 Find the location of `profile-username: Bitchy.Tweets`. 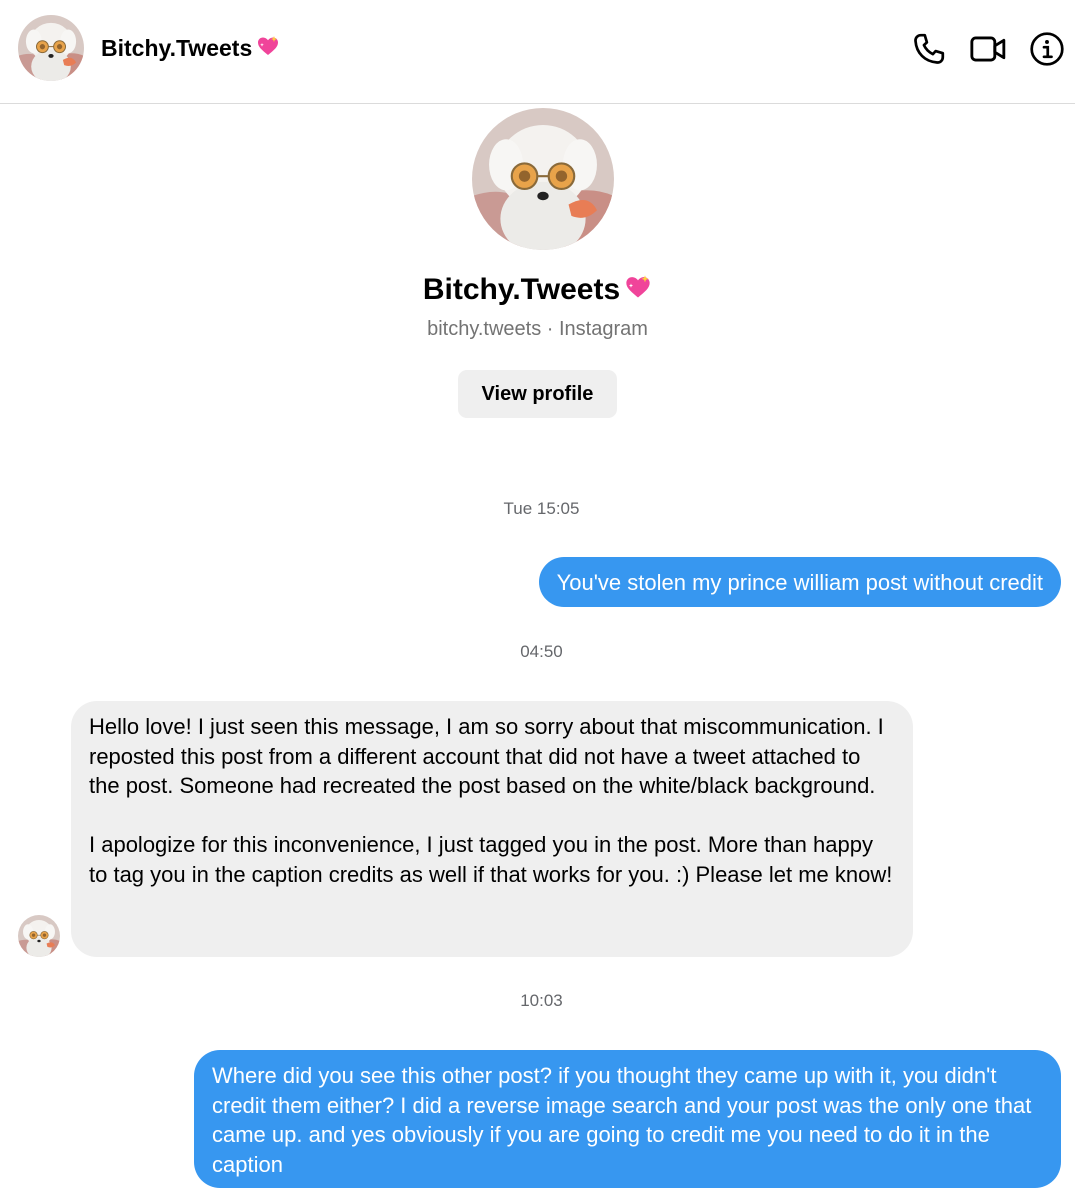

profile-username: Bitchy.Tweets is located at coordinates (521, 289).